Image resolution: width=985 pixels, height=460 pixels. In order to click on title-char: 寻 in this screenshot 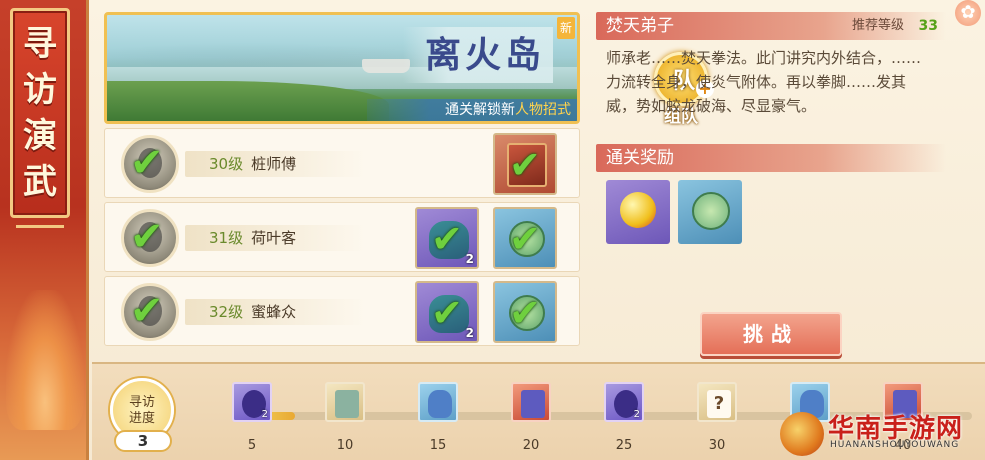, I will do `click(40, 44)`.